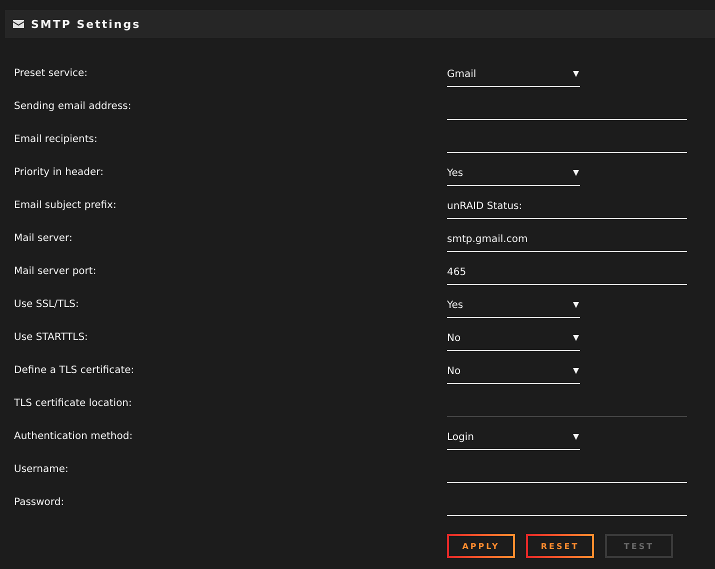 This screenshot has width=715, height=569. What do you see at coordinates (41, 469) in the screenshot?
I see `field-label: Username:` at bounding box center [41, 469].